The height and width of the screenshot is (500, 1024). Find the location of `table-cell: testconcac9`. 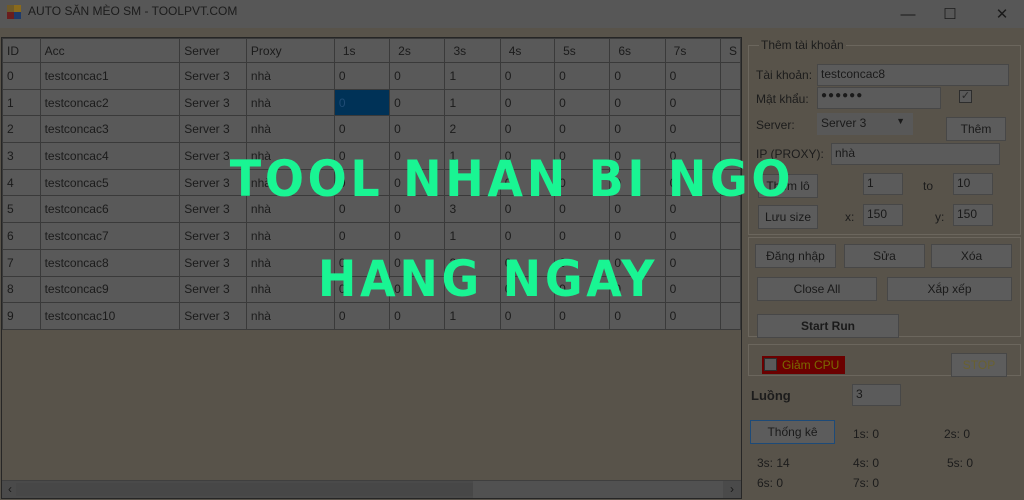

table-cell: testconcac9 is located at coordinates (110, 289).